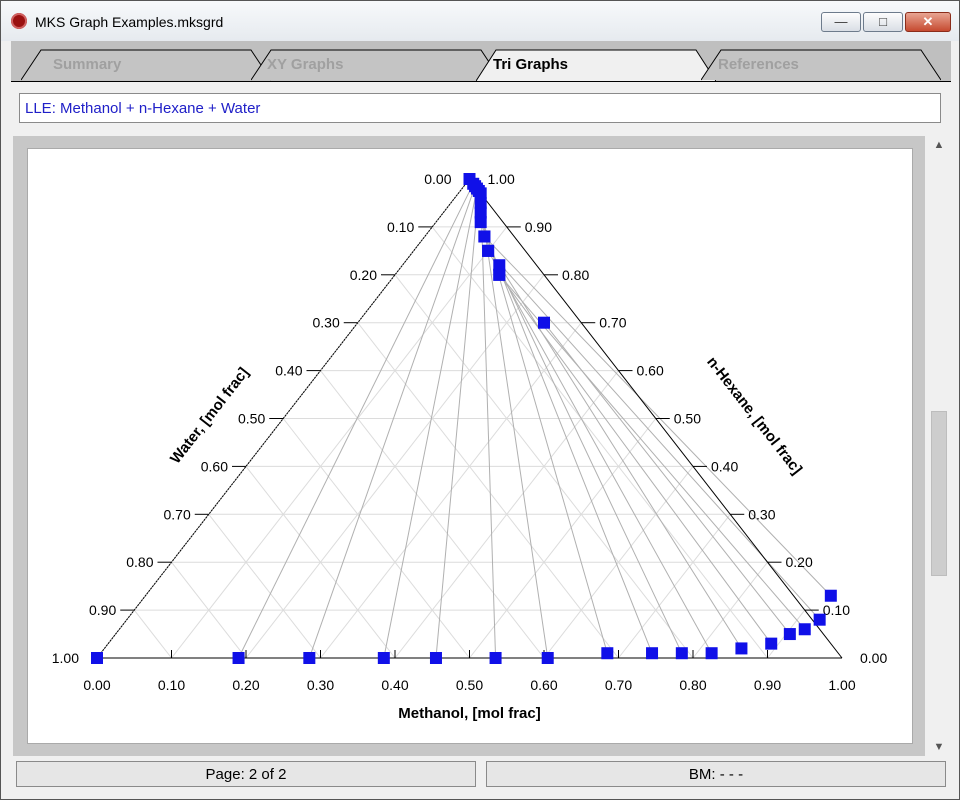 The image size is (960, 800). Describe the element at coordinates (251, 419) in the screenshot. I see `tick-label-water: 0.50` at that location.